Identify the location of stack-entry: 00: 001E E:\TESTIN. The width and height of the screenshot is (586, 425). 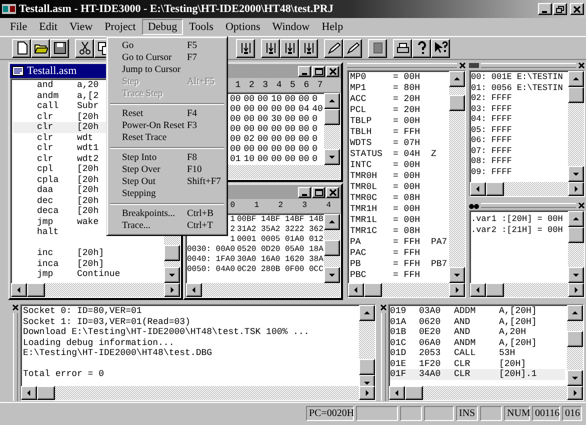
(517, 77).